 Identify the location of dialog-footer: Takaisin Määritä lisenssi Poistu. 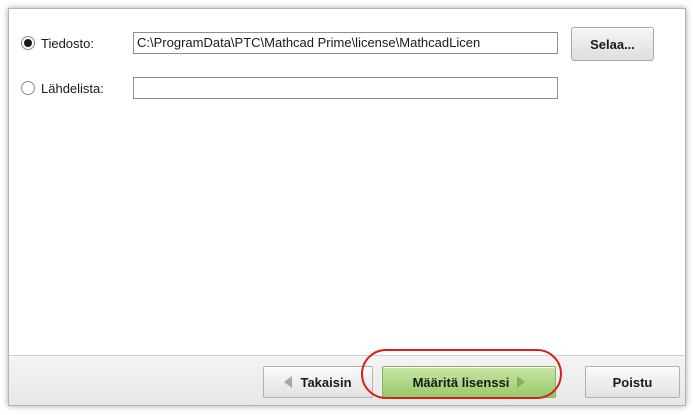
(347, 380).